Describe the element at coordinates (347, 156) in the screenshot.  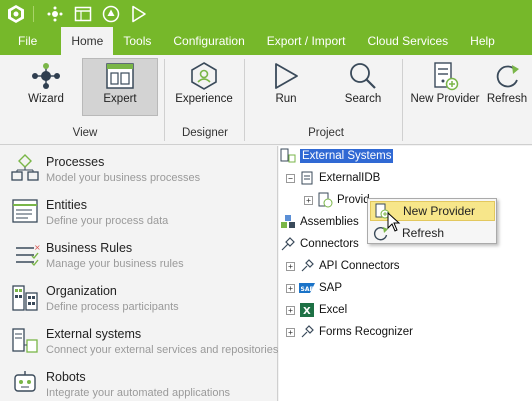
I see `tree-node-label: External Systems` at that location.